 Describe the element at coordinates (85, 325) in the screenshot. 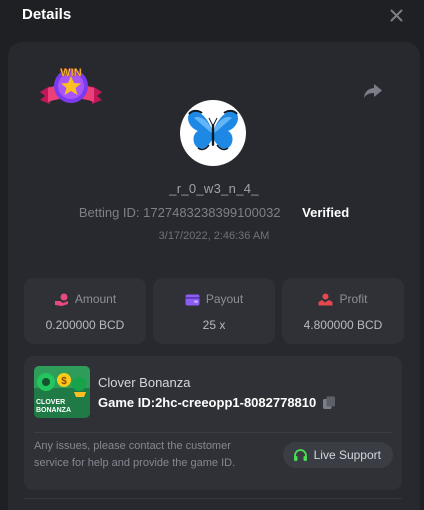

I see `amount-value: 0.200000 BCD` at that location.